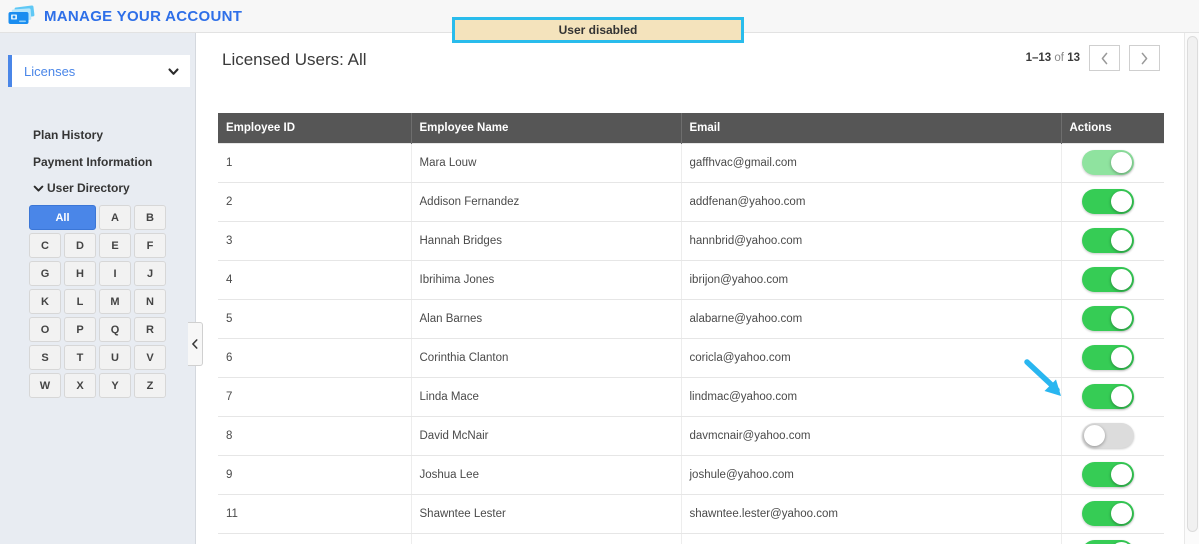  I want to click on sidebar-item-user-directory: User Directory, so click(81, 188).